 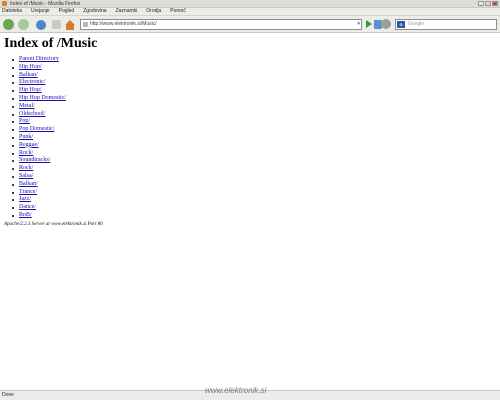 I want to click on list-item: Electronic/, so click(x=39, y=83).